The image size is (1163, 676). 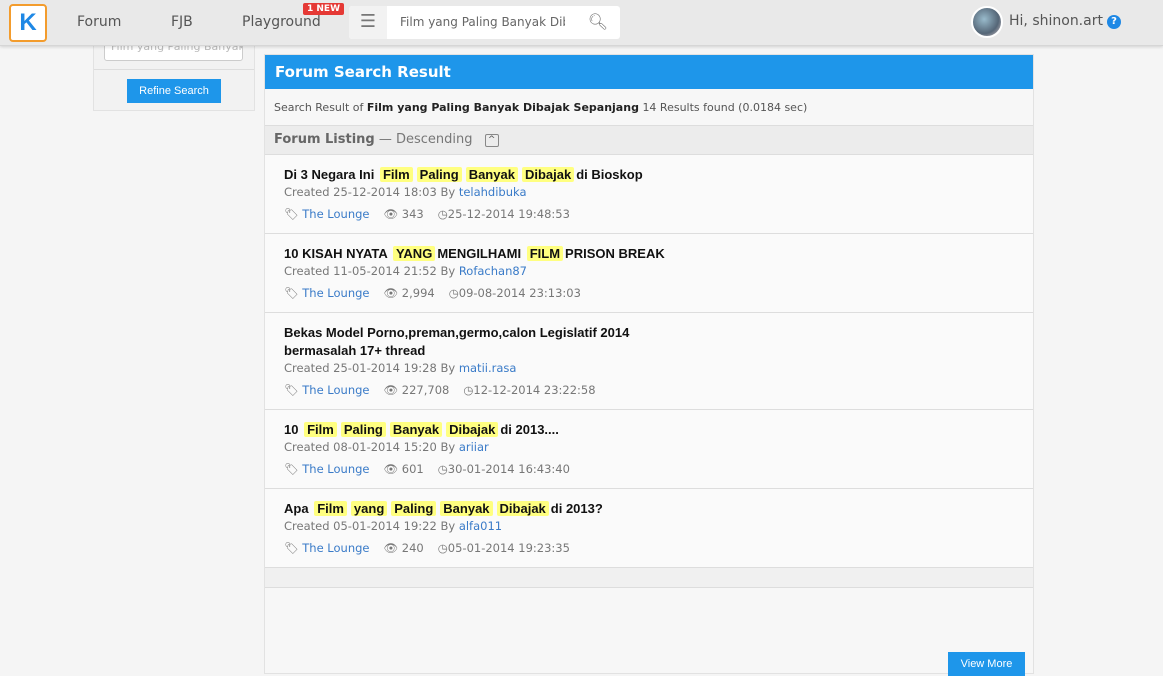 I want to click on help-icon: ?, so click(x=1113, y=22).